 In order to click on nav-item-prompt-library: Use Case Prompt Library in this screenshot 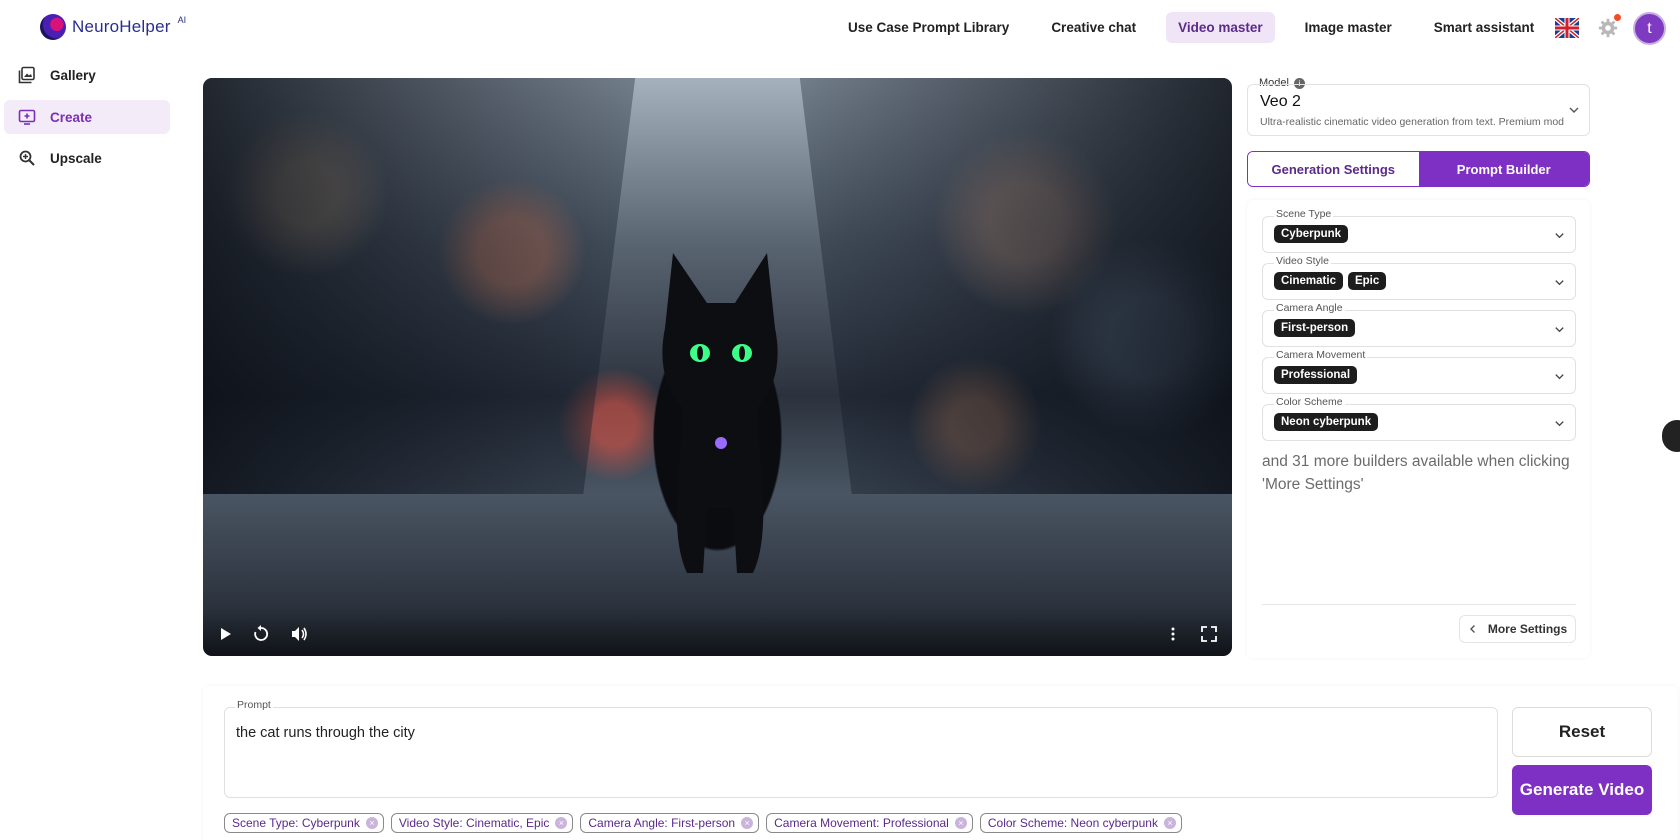, I will do `click(928, 27)`.